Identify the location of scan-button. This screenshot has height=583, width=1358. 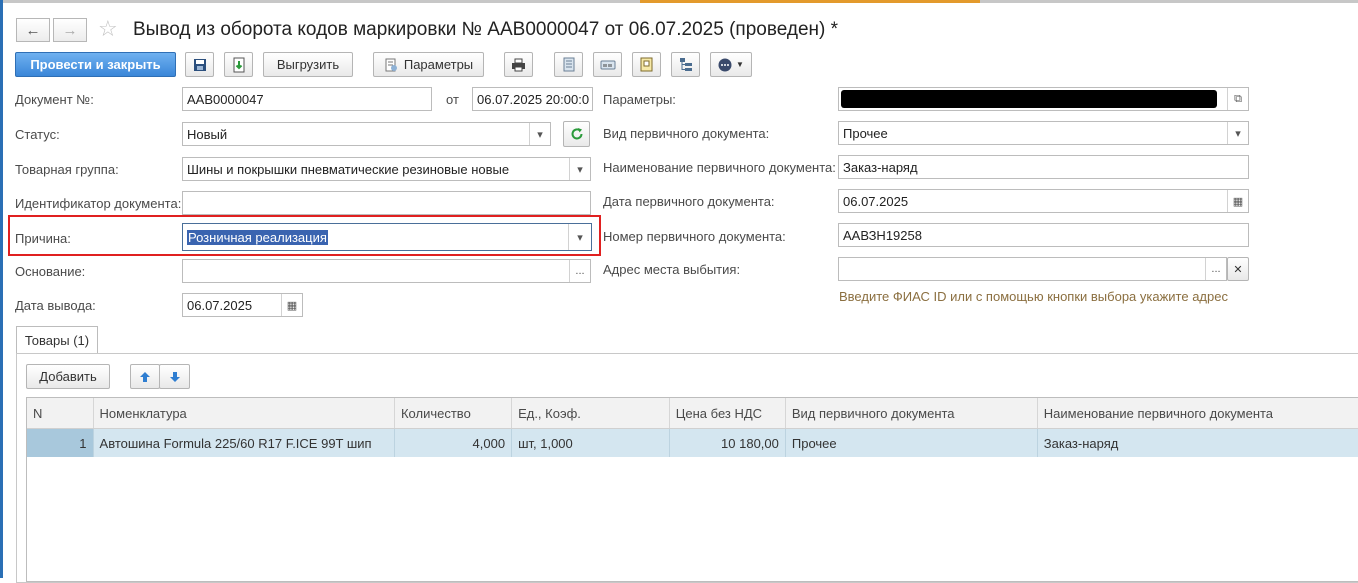
(607, 64).